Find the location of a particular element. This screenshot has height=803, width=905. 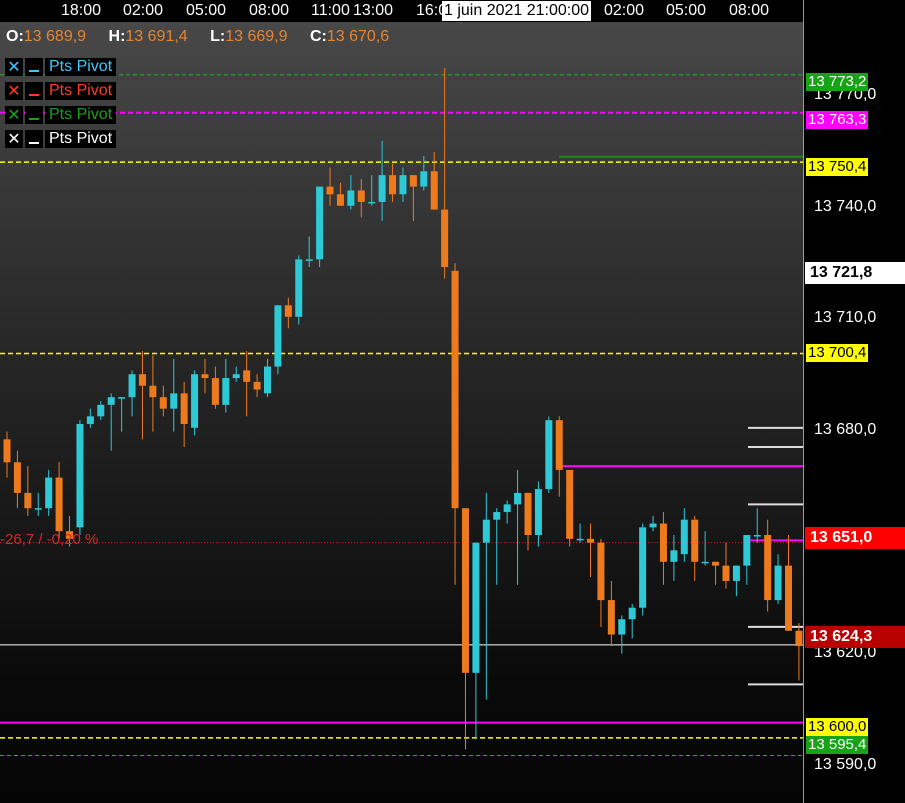

high-key: H: is located at coordinates (117, 36).